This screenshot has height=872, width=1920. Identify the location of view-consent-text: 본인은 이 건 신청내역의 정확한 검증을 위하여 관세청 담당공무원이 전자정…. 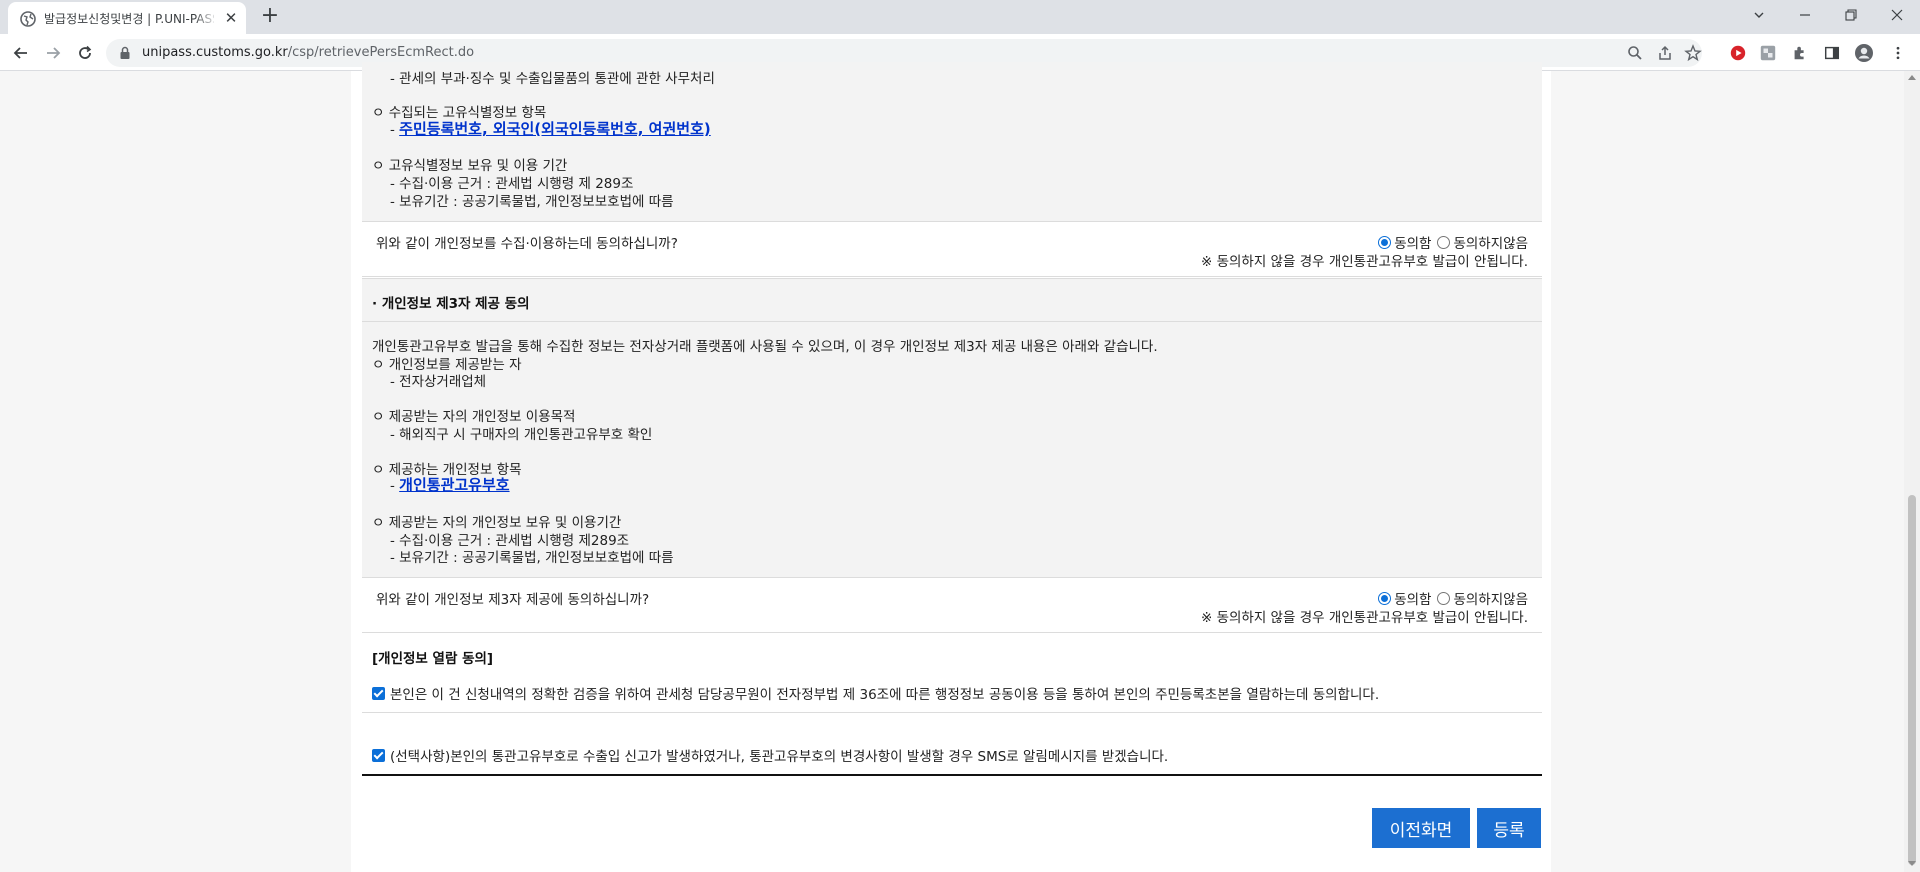
(885, 695).